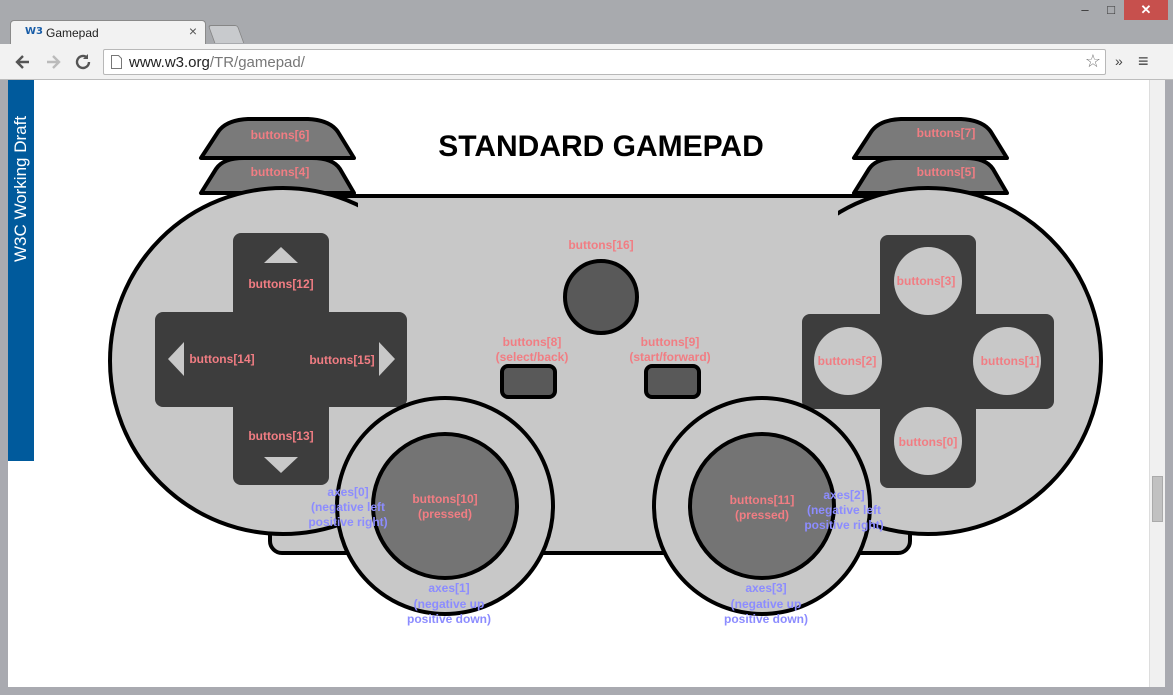  Describe the element at coordinates (1143, 61) in the screenshot. I see `menu-icon: ≡` at that location.